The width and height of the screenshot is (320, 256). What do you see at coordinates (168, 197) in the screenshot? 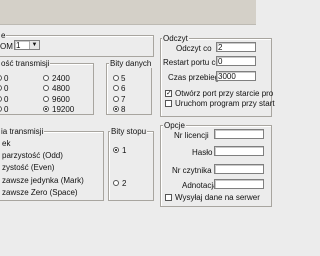
I see `send-to-server-checkbox` at bounding box center [168, 197].